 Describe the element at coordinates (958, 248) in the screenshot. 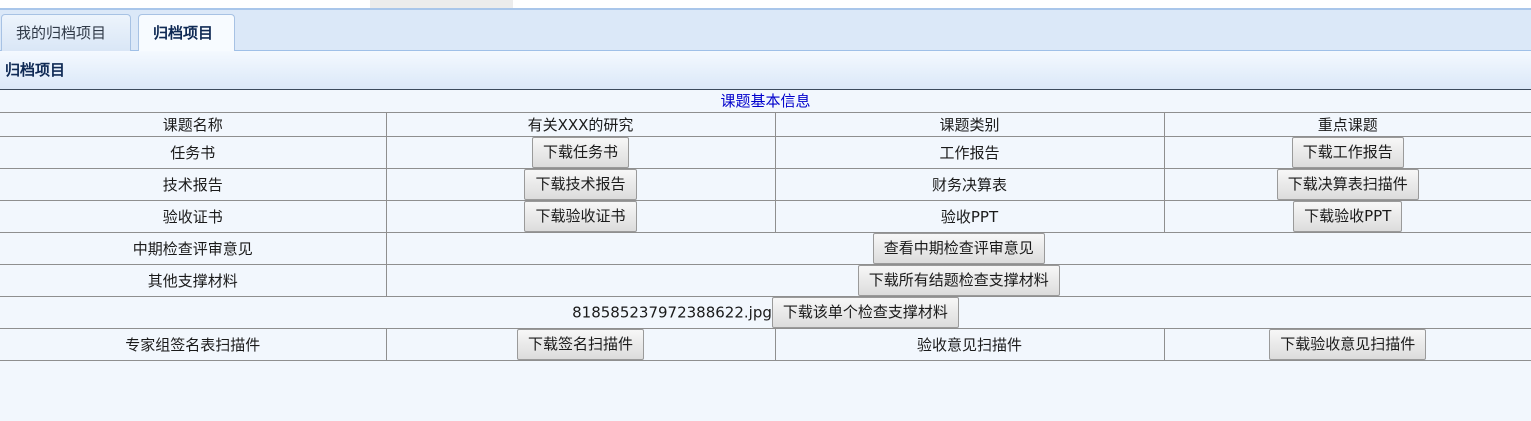

I see `view-midterm-review-button: 查看中期检查评审意见` at that location.